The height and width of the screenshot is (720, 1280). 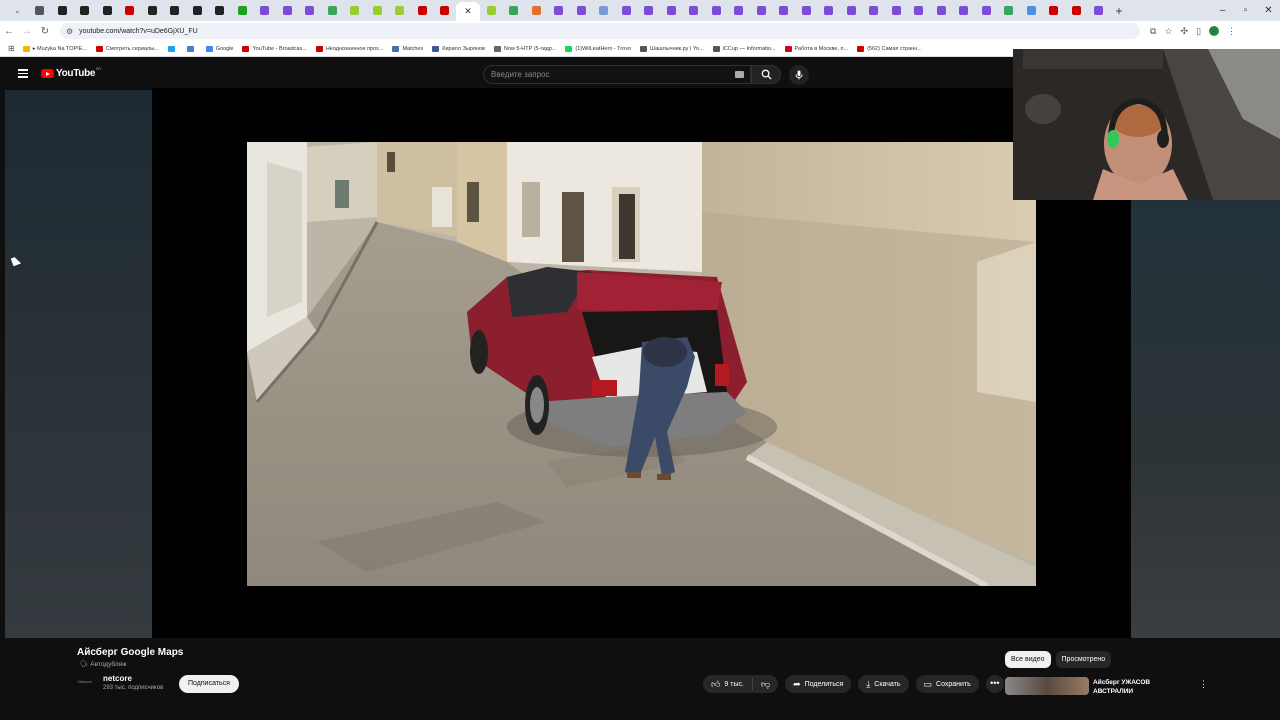 What do you see at coordinates (1268, 10) in the screenshot?
I see `close-window-button: ✕` at bounding box center [1268, 10].